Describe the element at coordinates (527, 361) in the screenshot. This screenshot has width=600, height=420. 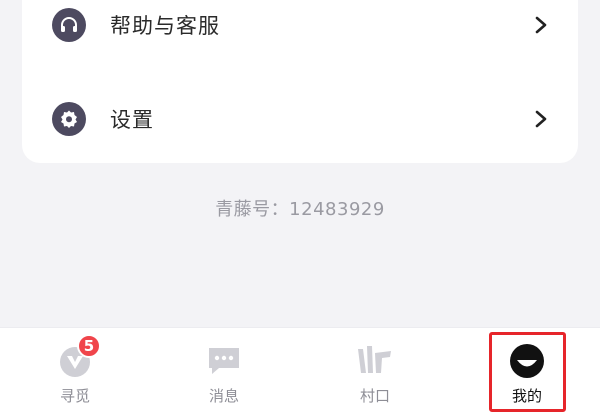
I see `profile-icon` at that location.